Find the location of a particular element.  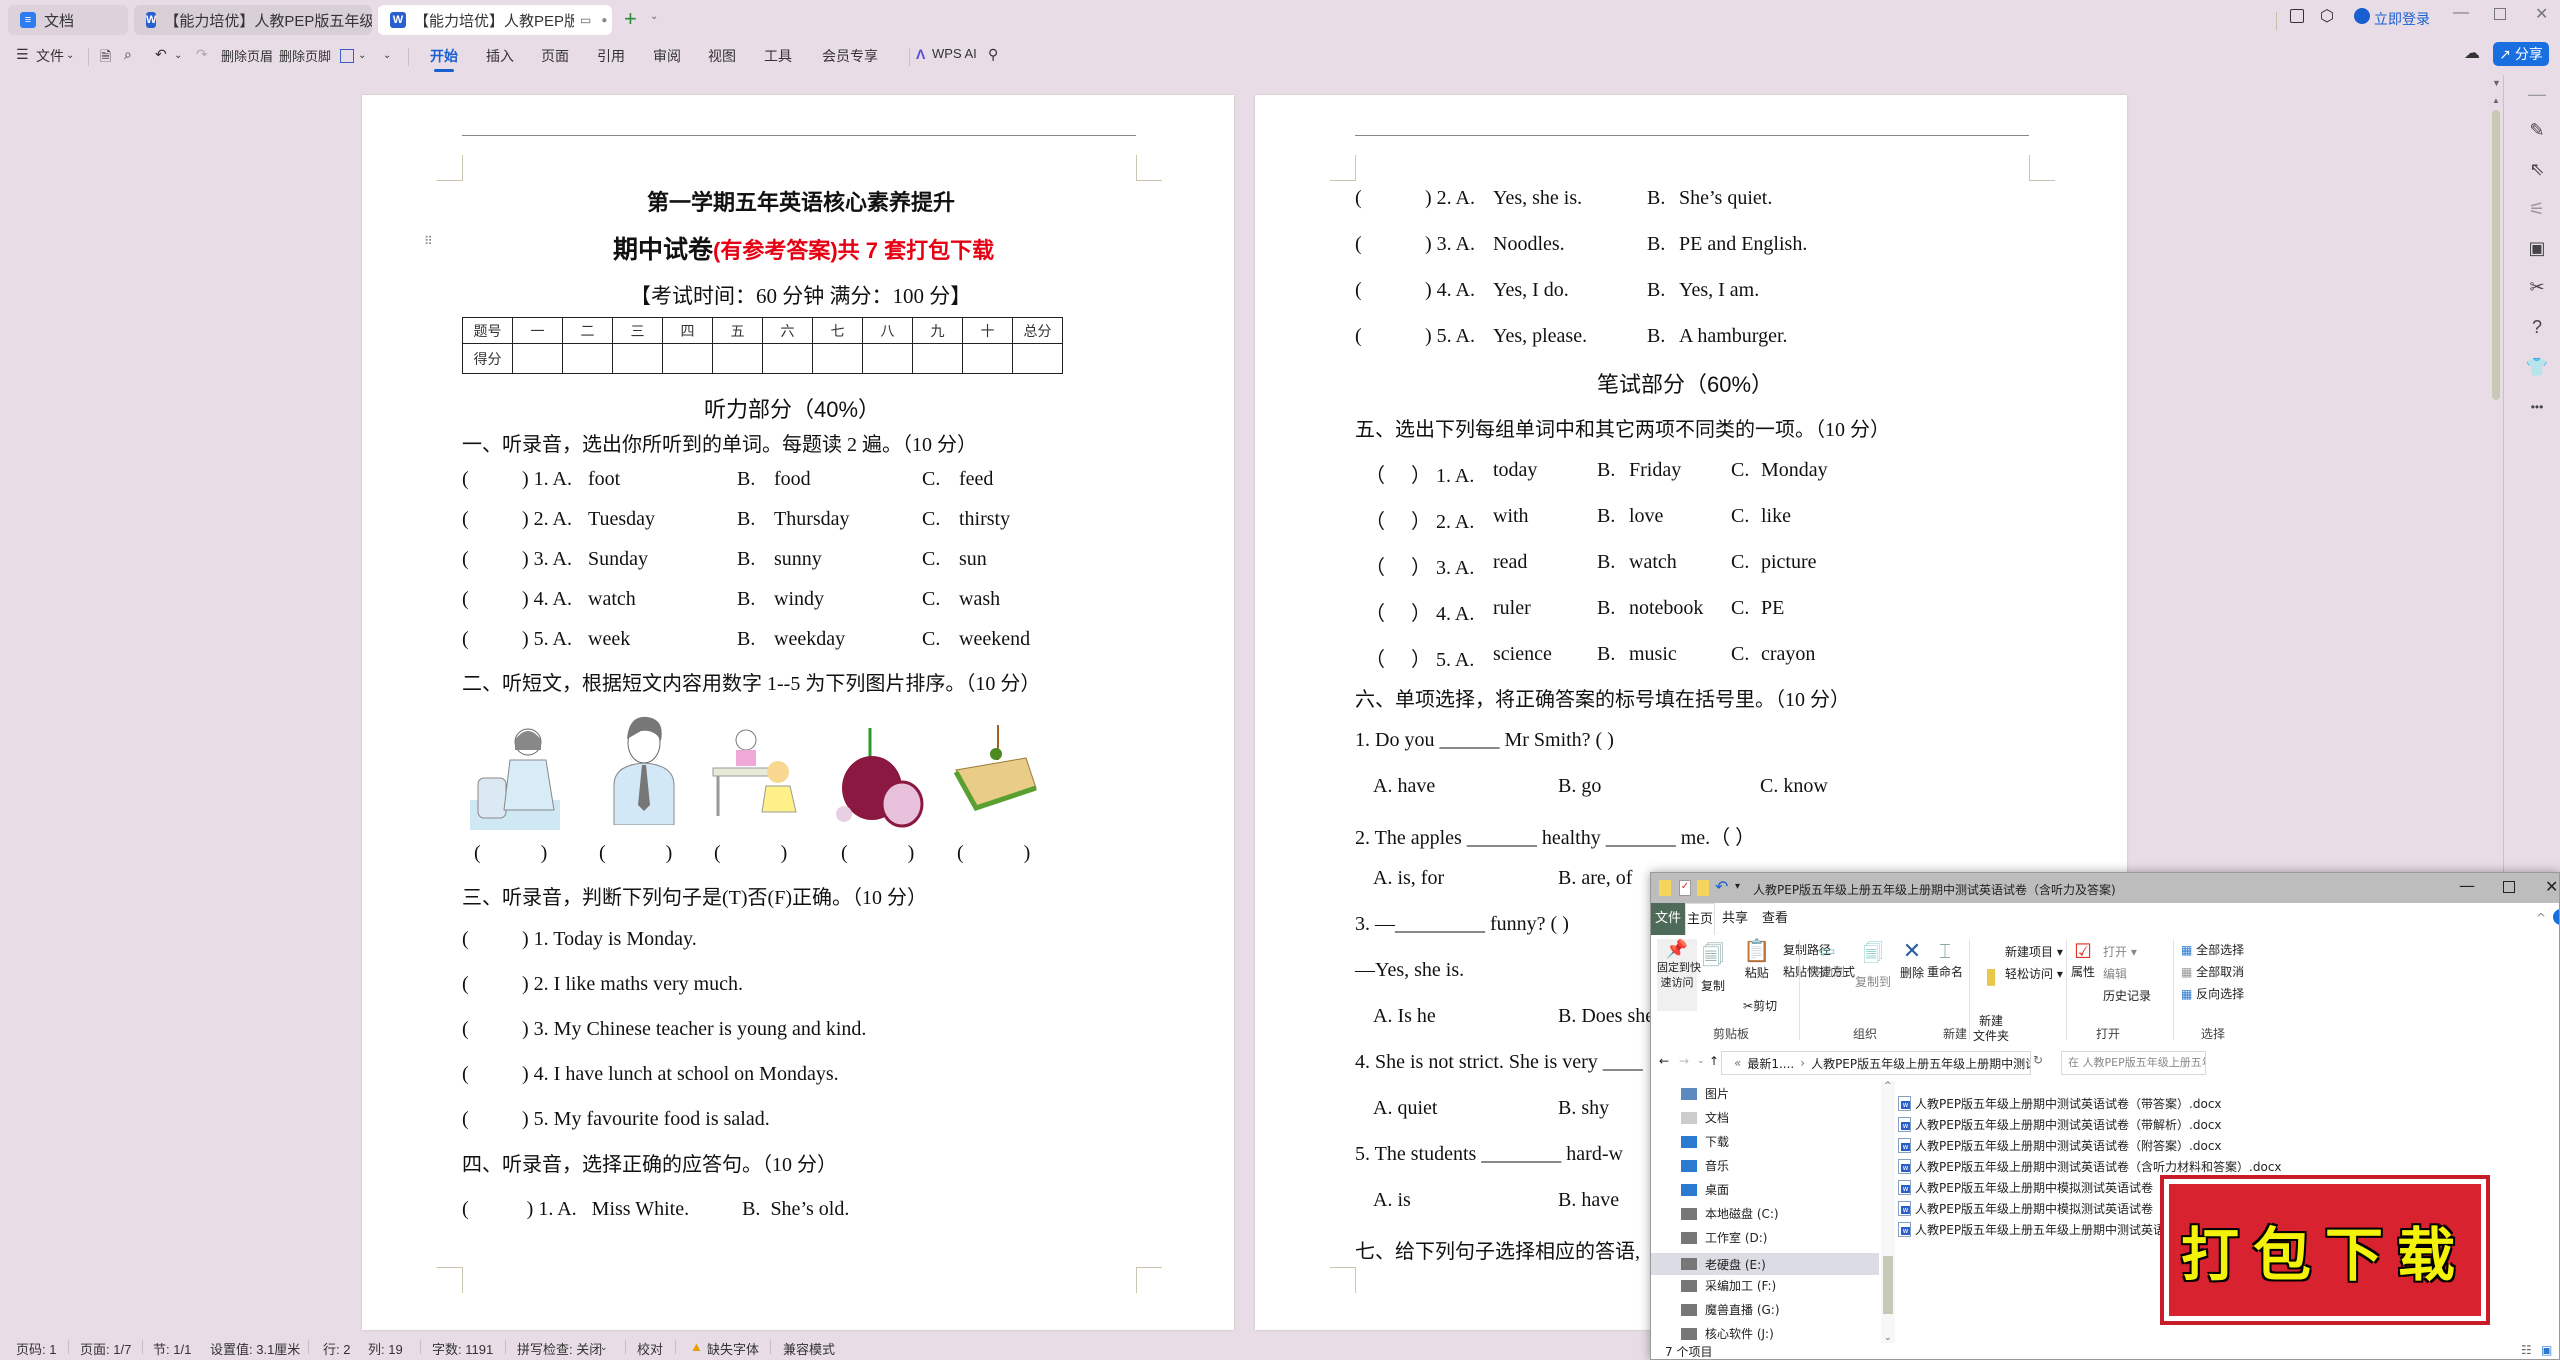

properties-button: ☑ 属性 is located at coordinates (2083, 959).